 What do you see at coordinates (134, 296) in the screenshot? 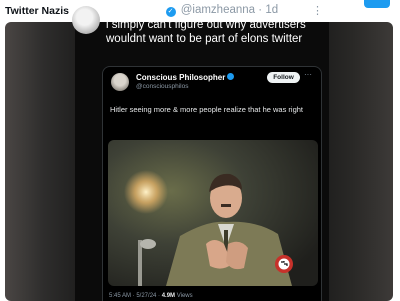
I see `quote-timestamp: 5:45 AM · 5/27/24 ·` at bounding box center [134, 296].